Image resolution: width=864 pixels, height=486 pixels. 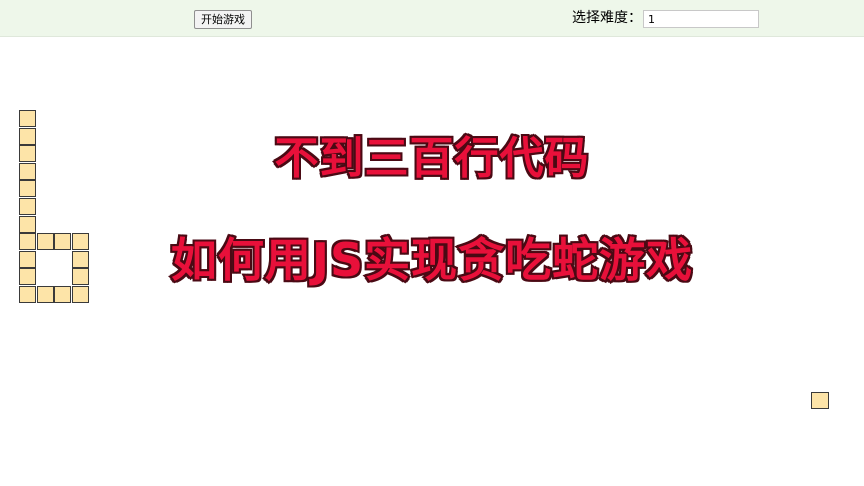 I want to click on difficulty-input, so click(x=701, y=19).